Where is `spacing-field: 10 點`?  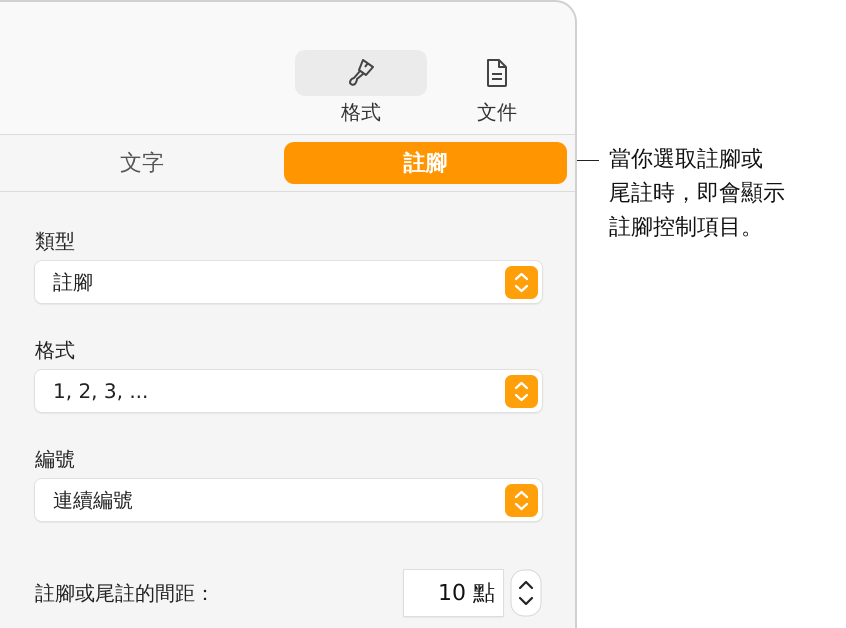
spacing-field: 10 點 is located at coordinates (453, 593).